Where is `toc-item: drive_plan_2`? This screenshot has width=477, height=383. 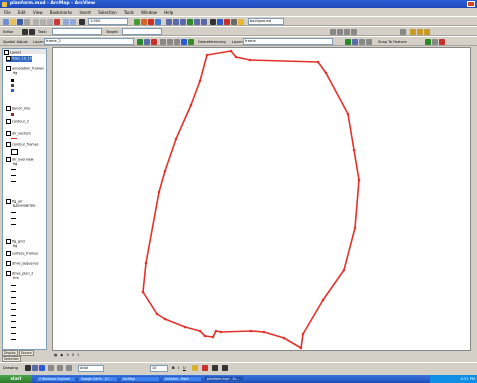
toc-item: drive_plan_2 is located at coordinates (19, 274).